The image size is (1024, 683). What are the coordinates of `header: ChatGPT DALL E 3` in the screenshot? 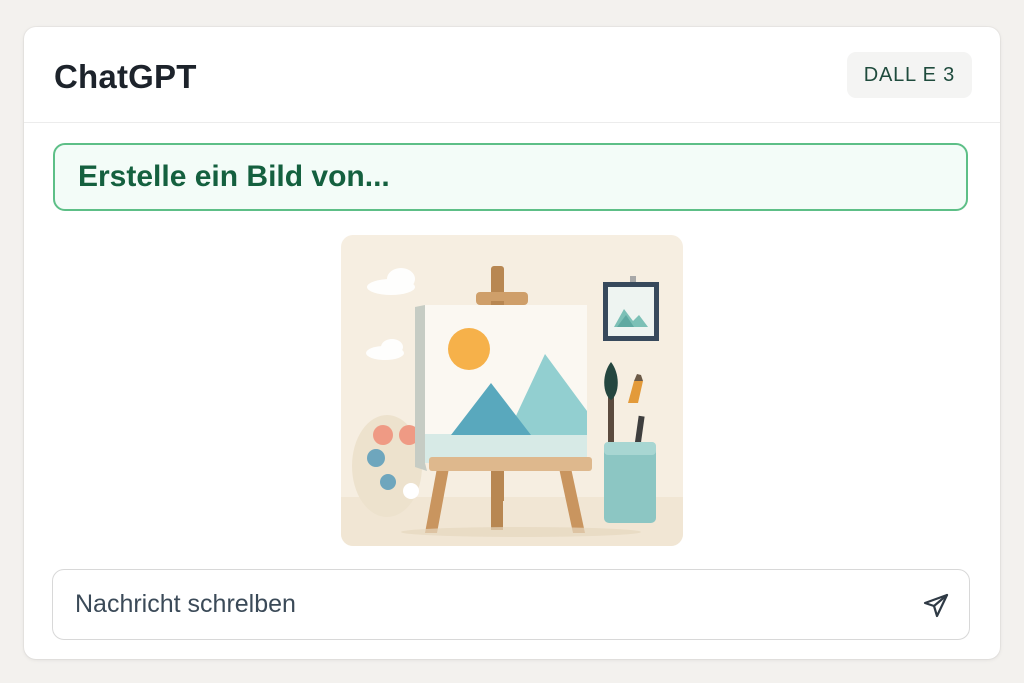 It's located at (512, 75).